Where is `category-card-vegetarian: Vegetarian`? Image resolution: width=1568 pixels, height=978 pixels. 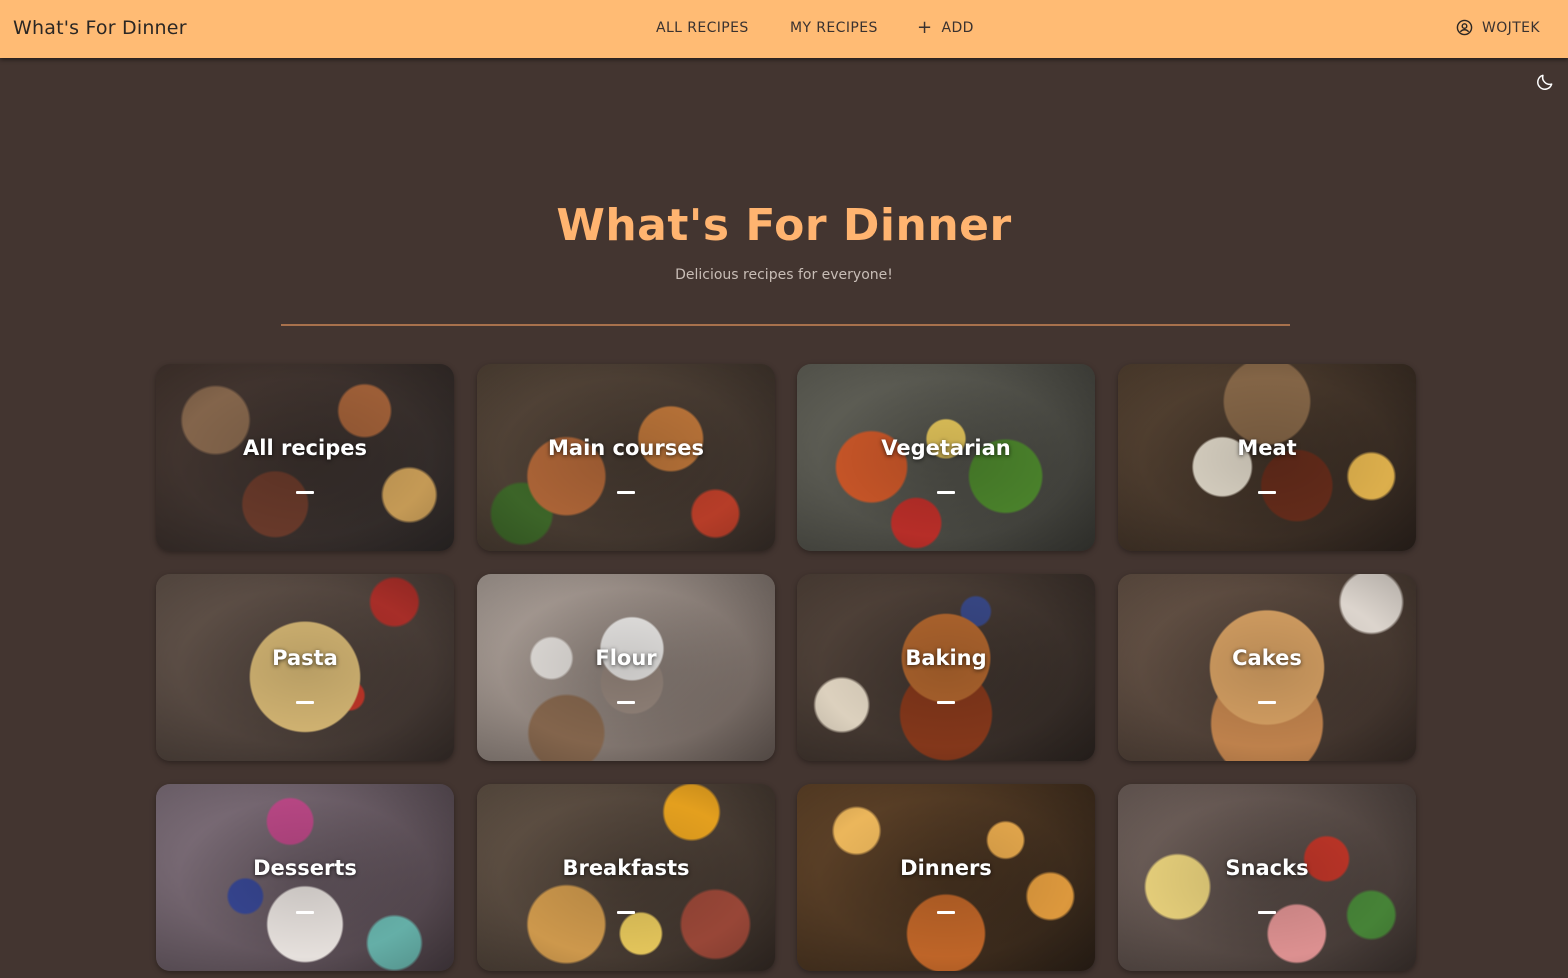 category-card-vegetarian: Vegetarian is located at coordinates (946, 457).